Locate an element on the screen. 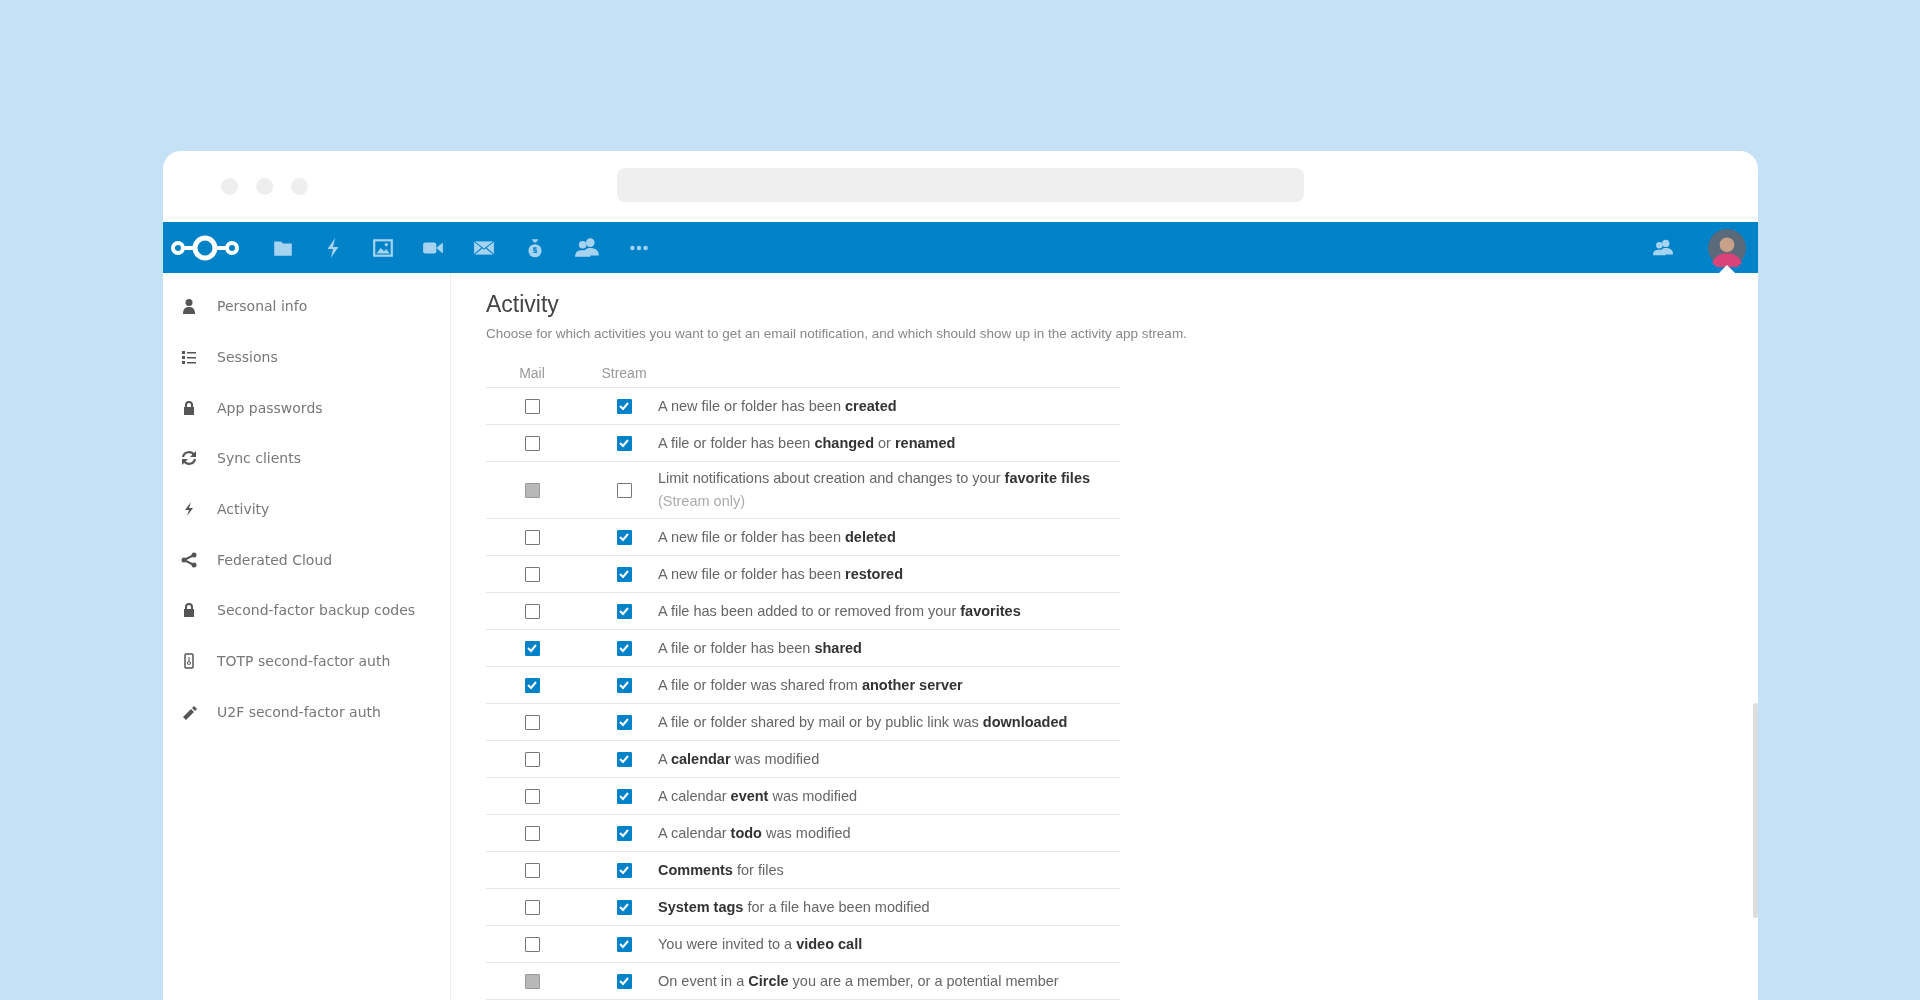 Image resolution: width=1920 pixels, height=1000 pixels. sidebar-item: Personal info is located at coordinates (306, 306).